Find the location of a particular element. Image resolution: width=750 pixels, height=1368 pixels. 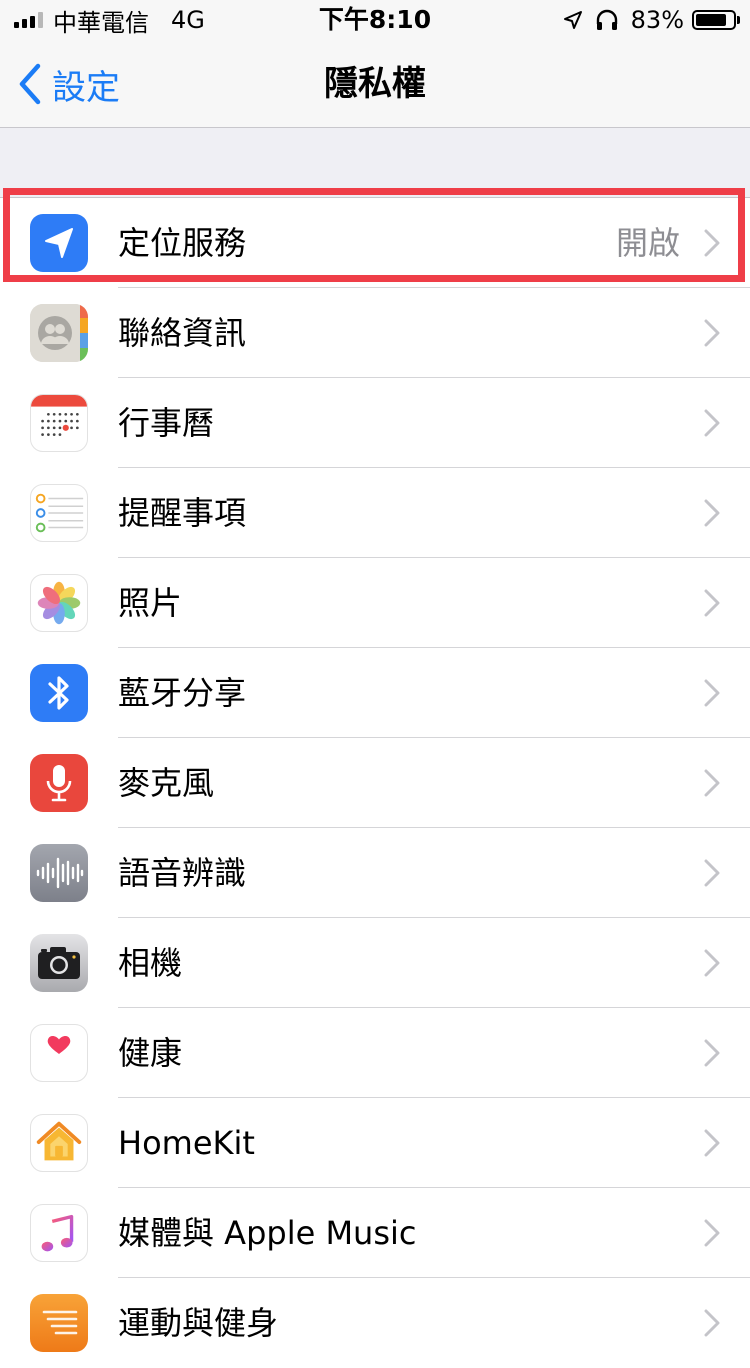

status-bar: 中華電信 4G 下午8:10 83% is located at coordinates (375, 20).